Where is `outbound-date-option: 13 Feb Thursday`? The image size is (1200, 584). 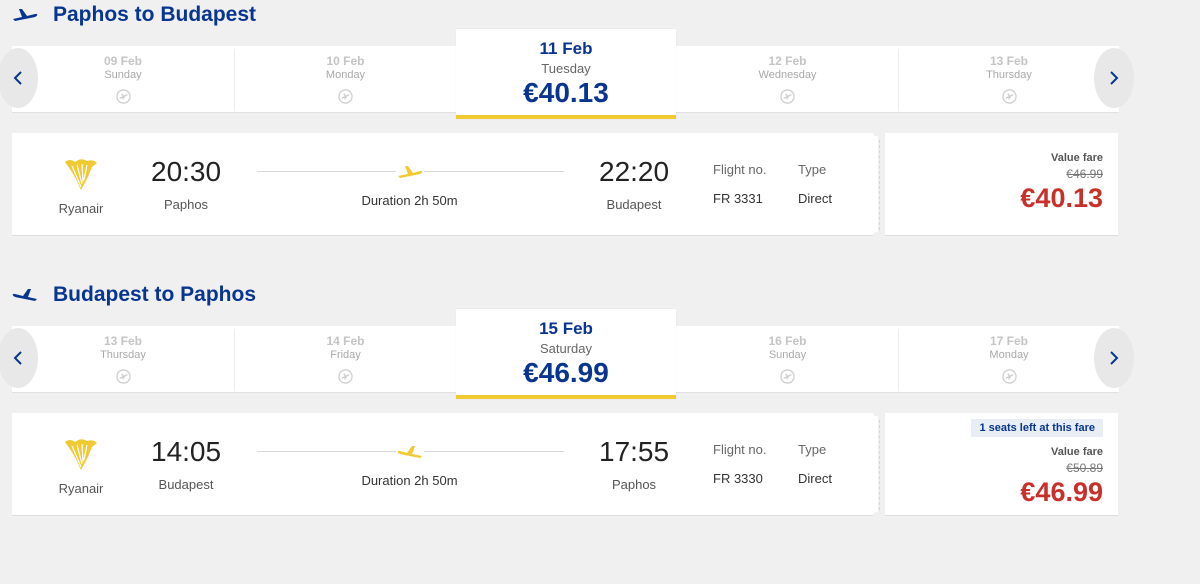 outbound-date-option: 13 Feb Thursday is located at coordinates (1009, 79).